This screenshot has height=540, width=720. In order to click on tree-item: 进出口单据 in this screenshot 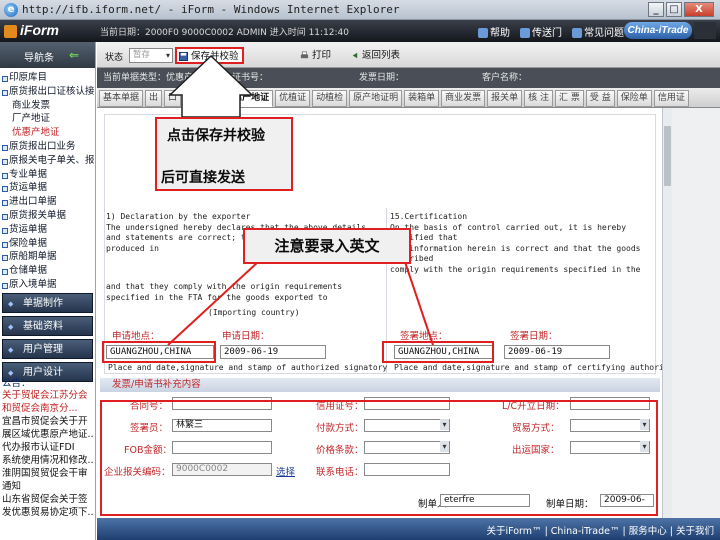, I will do `click(48, 202)`.